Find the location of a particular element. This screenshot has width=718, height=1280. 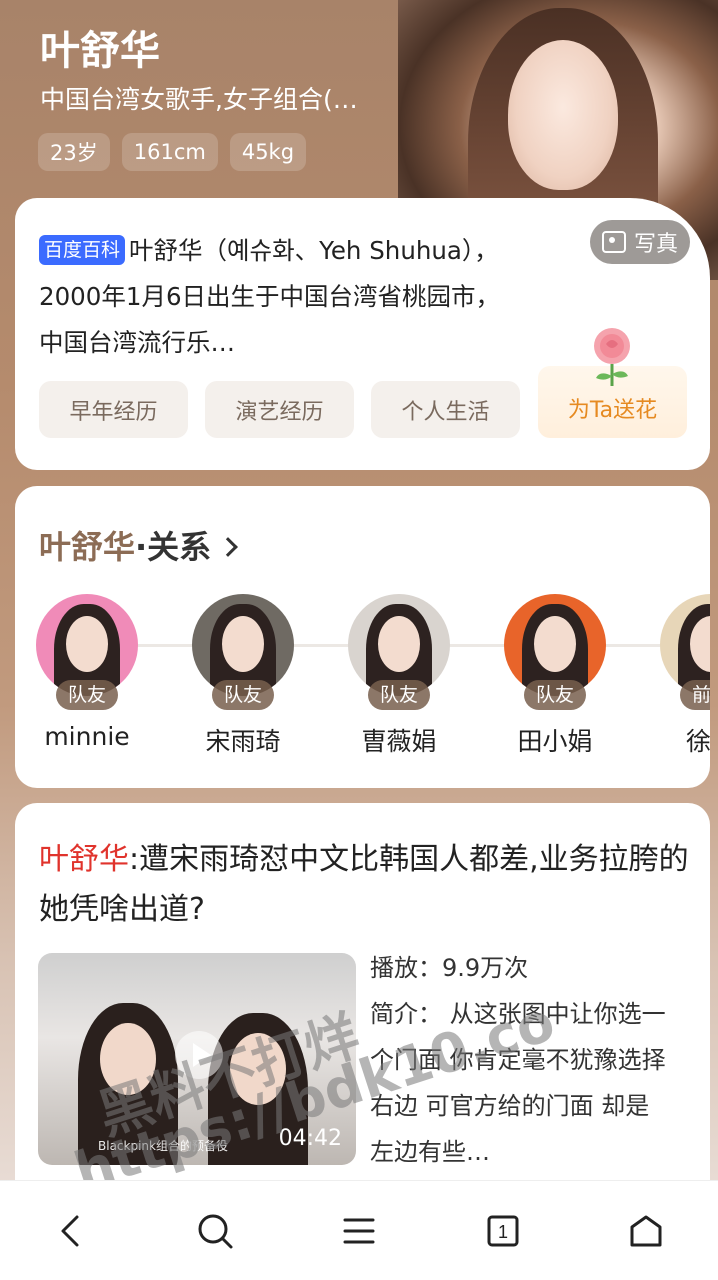

bottom-navigation: 1 is located at coordinates (359, 1230).